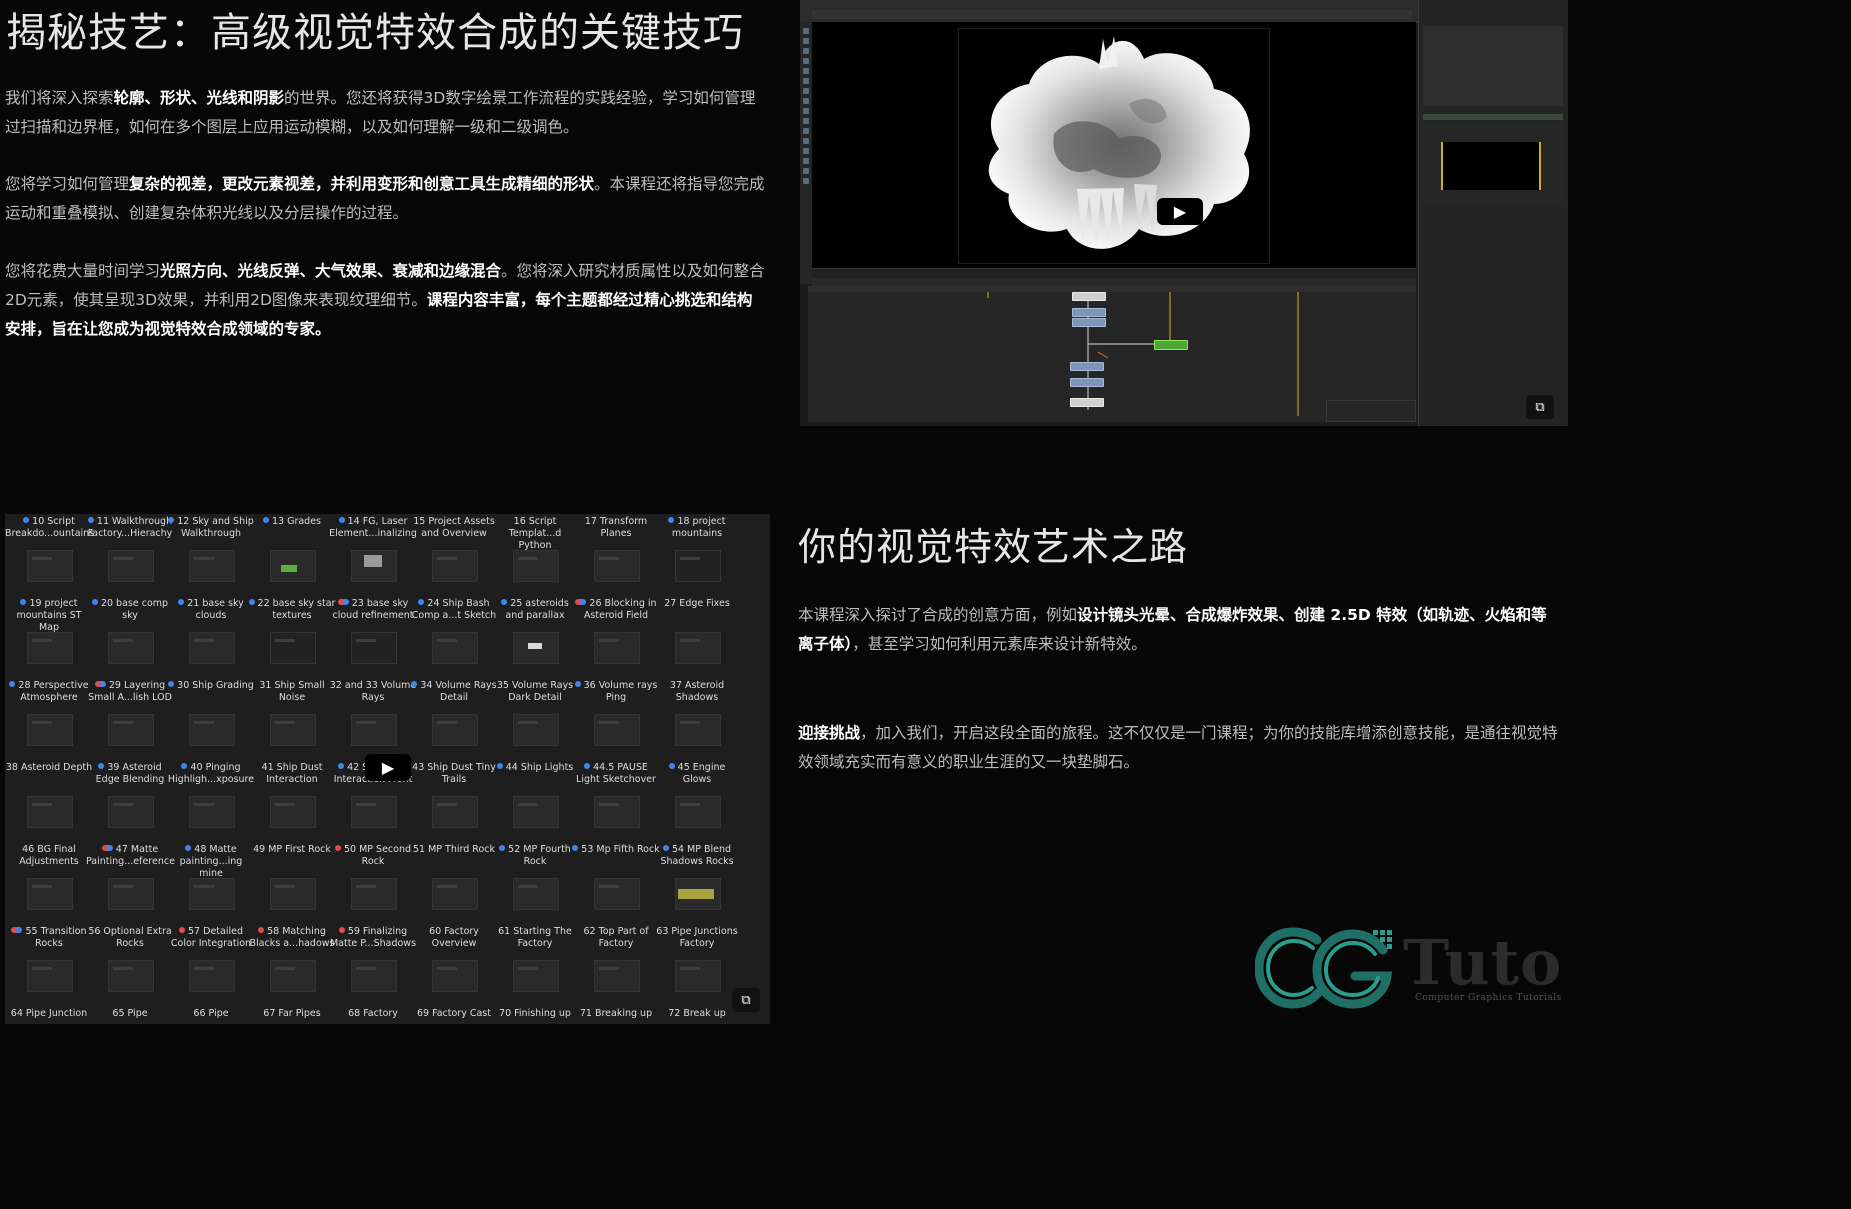 The image size is (1851, 1209). What do you see at coordinates (1171, 345) in the screenshot?
I see `node-selected` at bounding box center [1171, 345].